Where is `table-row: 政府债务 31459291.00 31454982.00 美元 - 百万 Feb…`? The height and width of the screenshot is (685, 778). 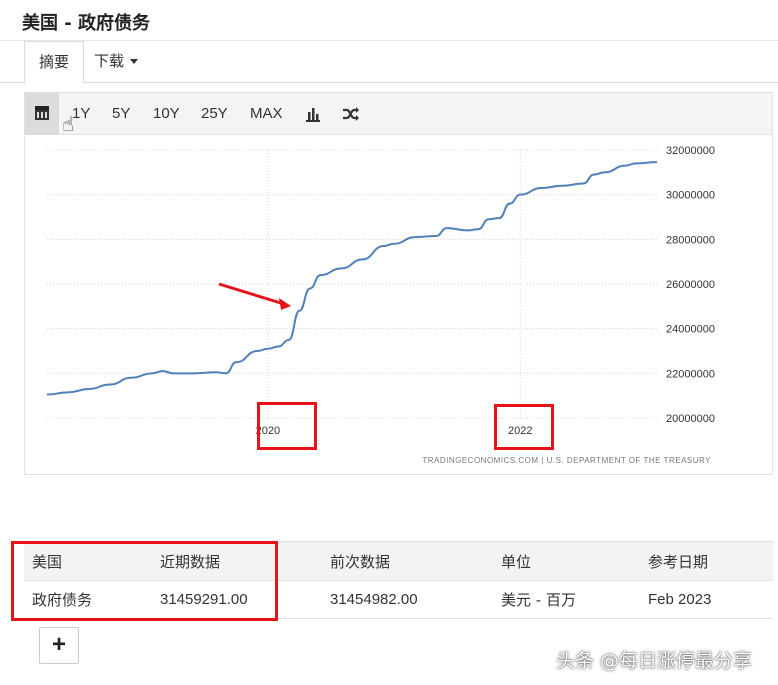
table-row: 政府债务 31459291.00 31454982.00 美元 - 百万 Feb… is located at coordinates (398, 599).